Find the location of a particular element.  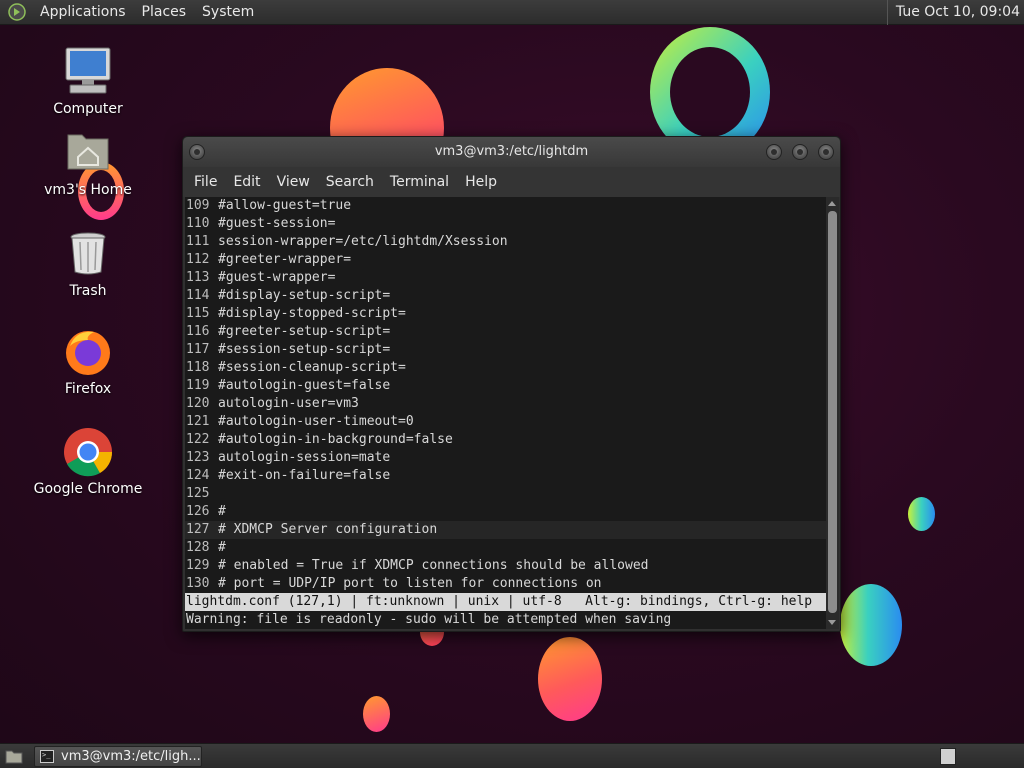

window-menu-button is located at coordinates (197, 152).